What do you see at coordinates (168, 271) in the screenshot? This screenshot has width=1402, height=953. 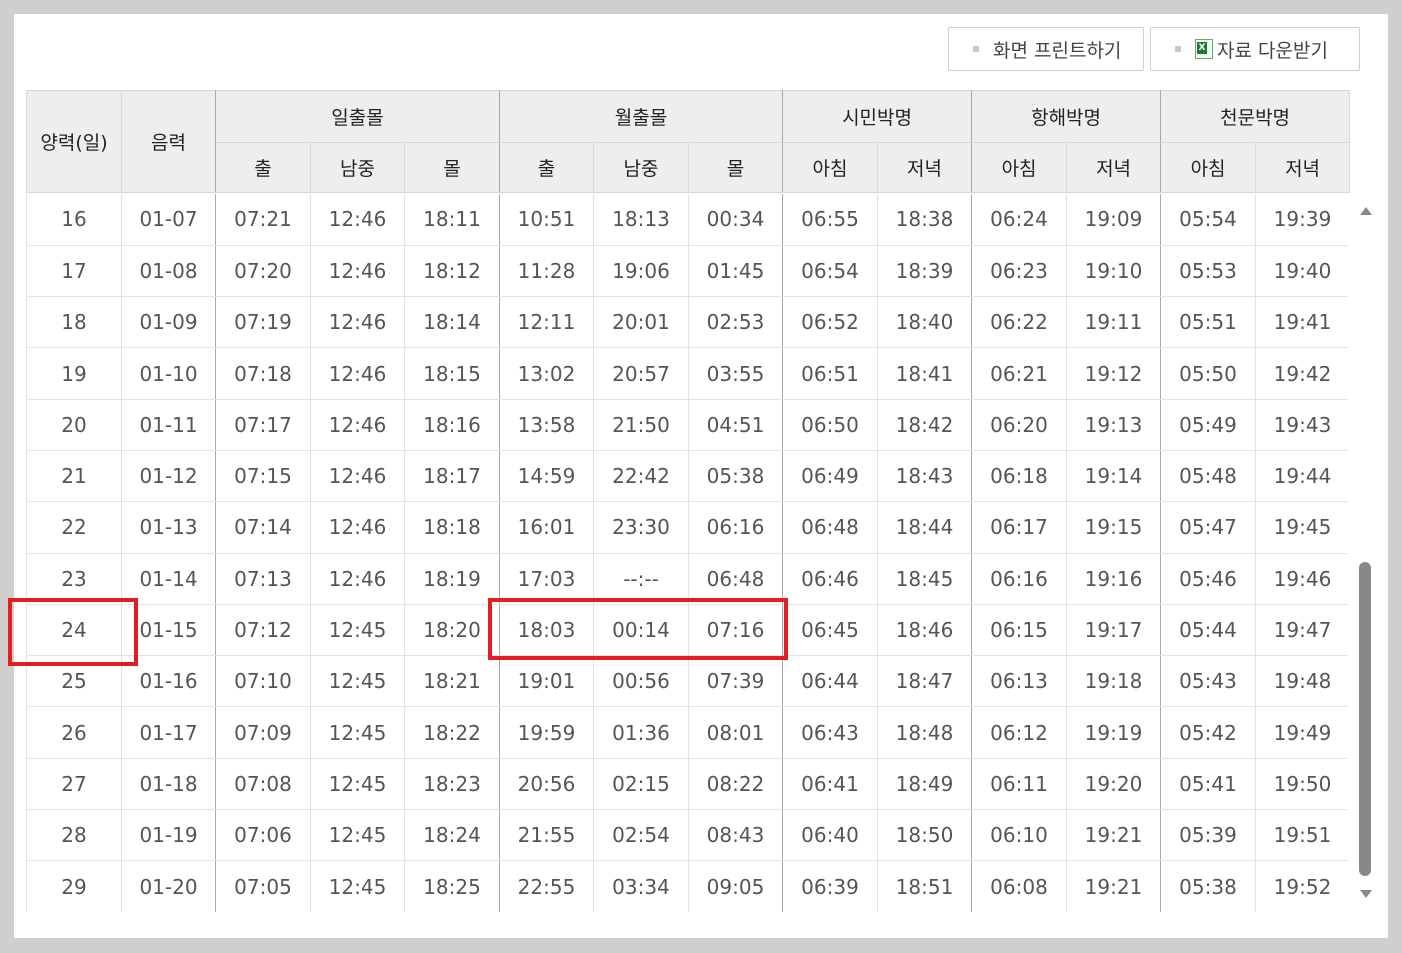 I see `cell-lunar: 01-08` at bounding box center [168, 271].